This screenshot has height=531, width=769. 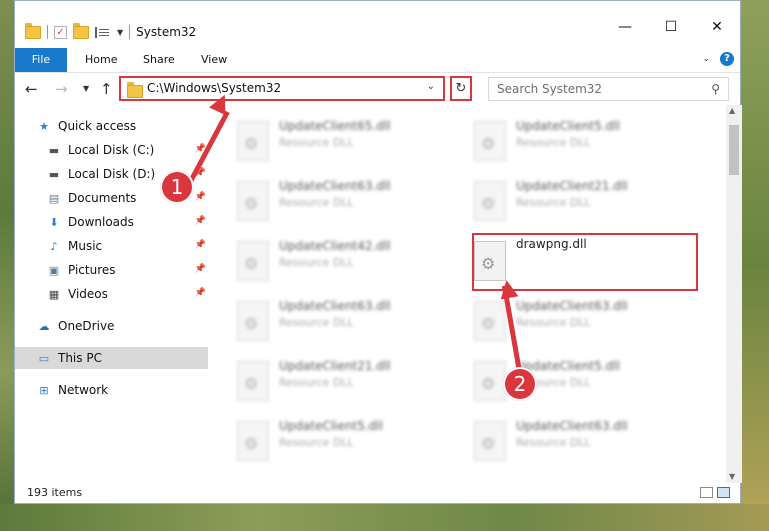 What do you see at coordinates (127, 270) in the screenshot?
I see `sidebar-item-pictures: ▣ Pictures 📌` at bounding box center [127, 270].